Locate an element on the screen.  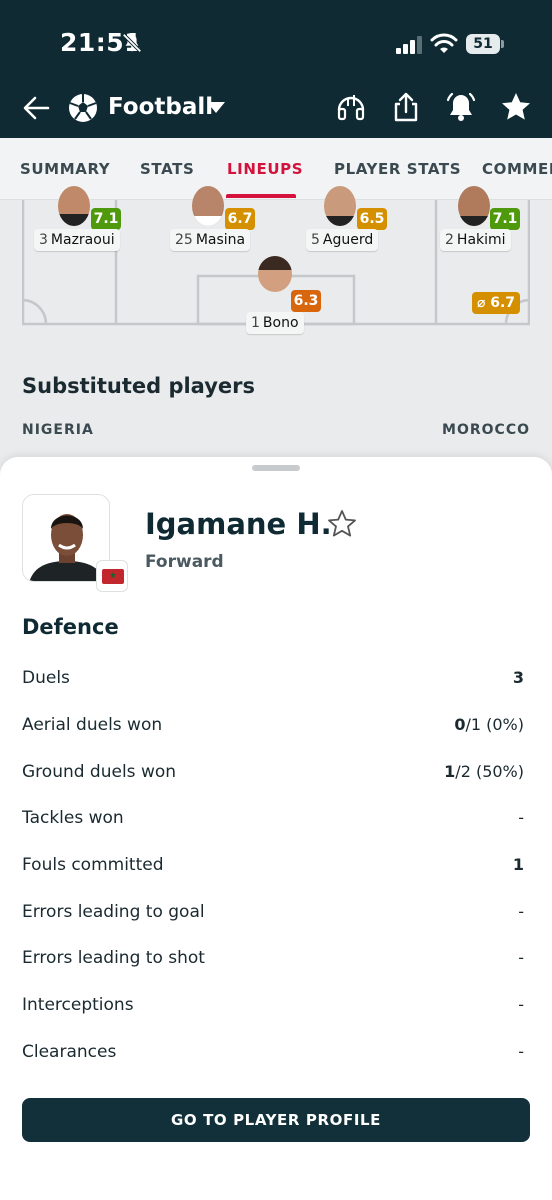
stat-label: Errors leading to goal is located at coordinates (113, 912).